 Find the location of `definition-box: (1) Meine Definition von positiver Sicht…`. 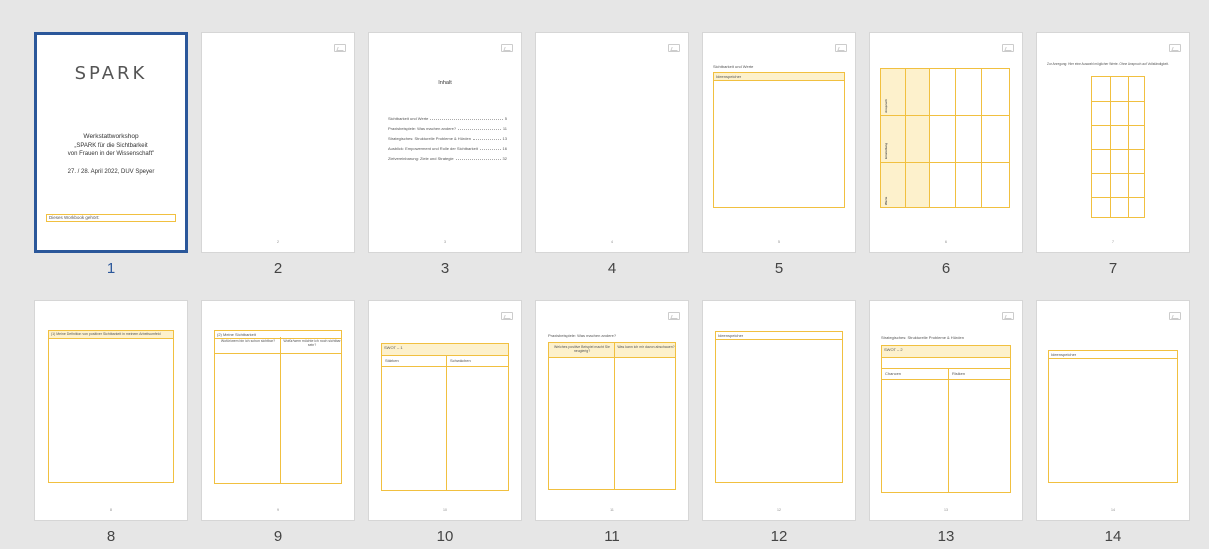

definition-box: (1) Meine Definition von positiver Sicht… is located at coordinates (111, 406).